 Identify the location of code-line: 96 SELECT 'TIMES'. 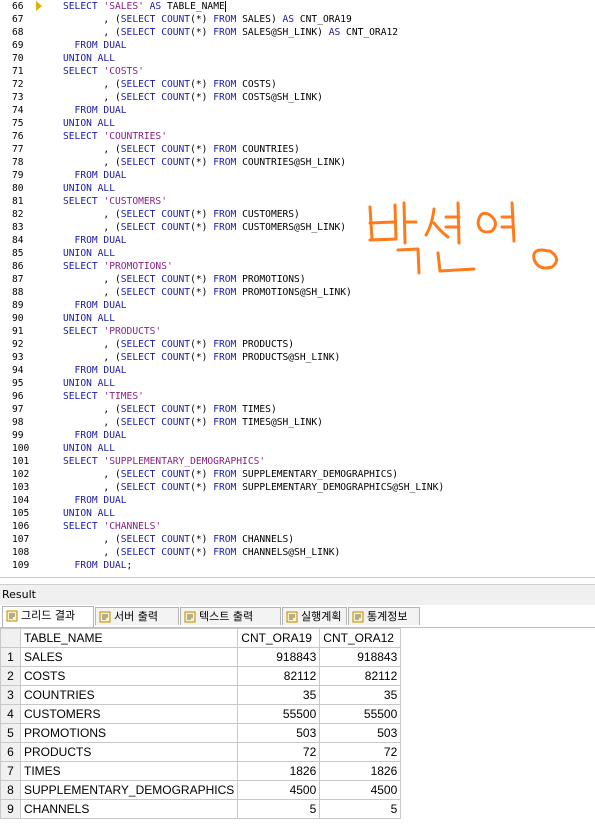
(297, 396).